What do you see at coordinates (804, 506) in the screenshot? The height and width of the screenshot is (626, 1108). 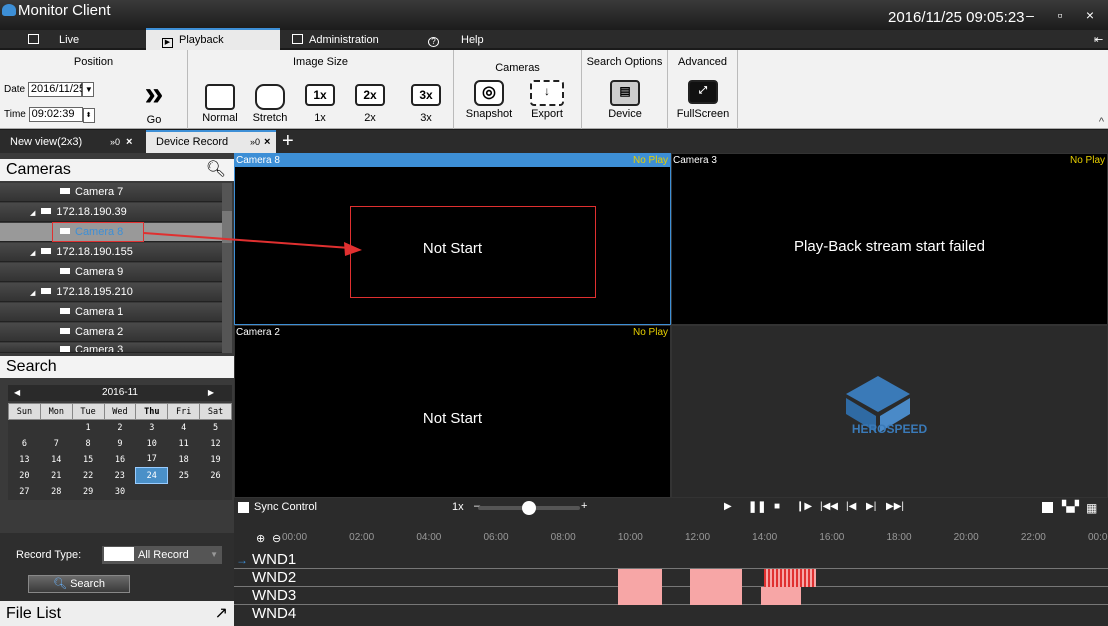 I see `step-forward-icon: ❙▶` at bounding box center [804, 506].